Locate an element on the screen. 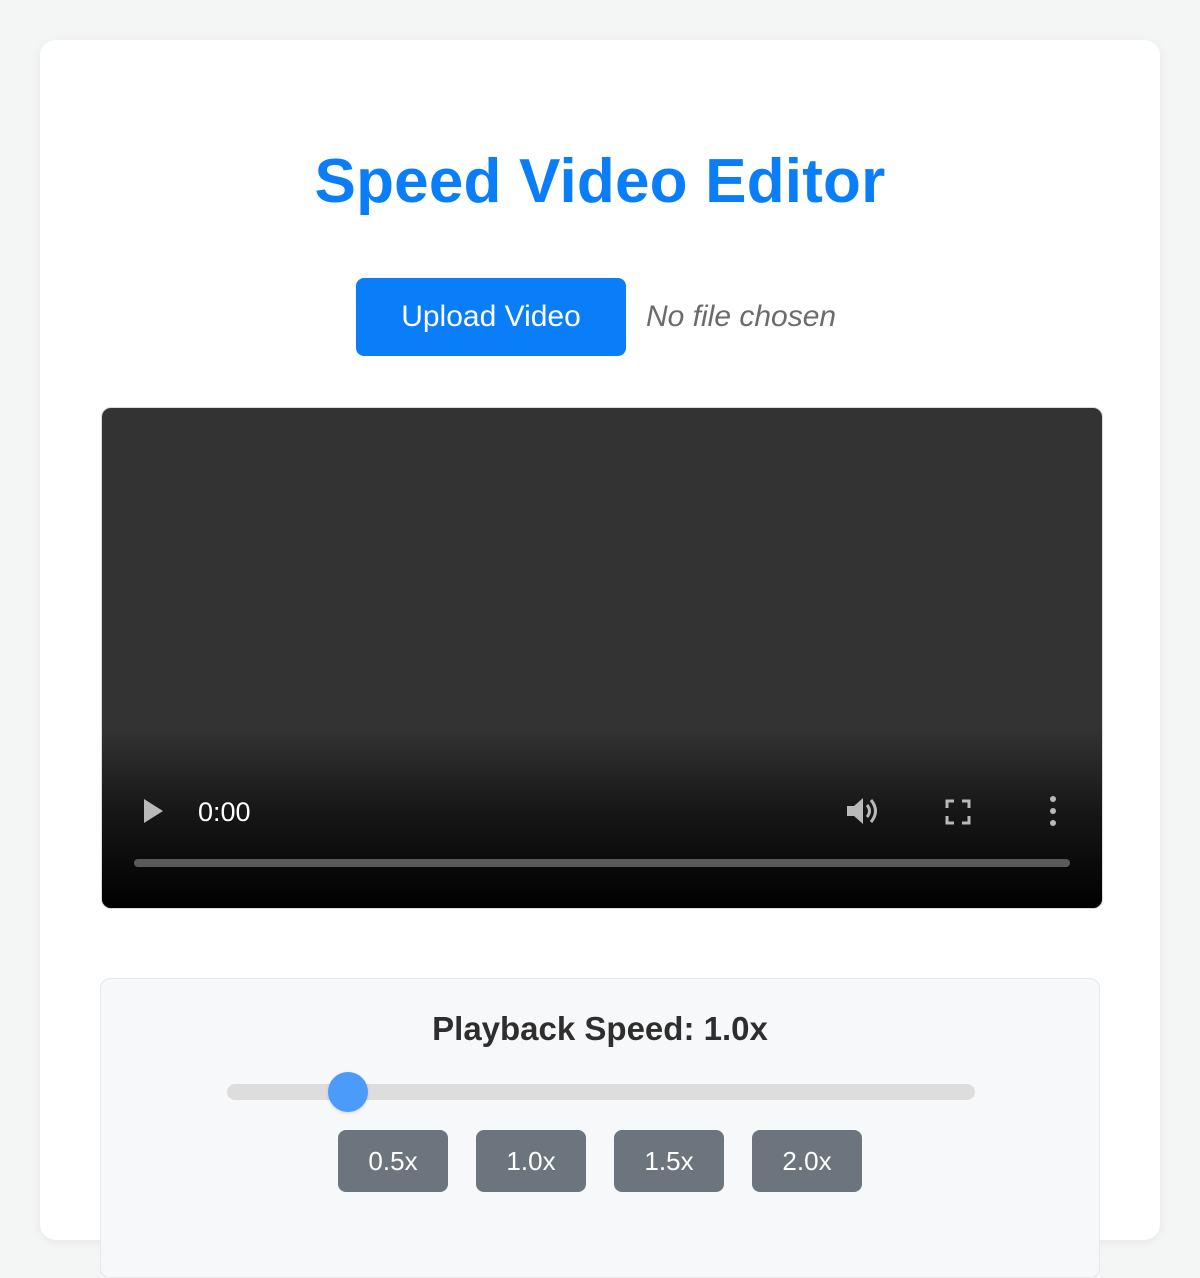  speed-preset-1-5x-button: 1.5x is located at coordinates (669, 1161).